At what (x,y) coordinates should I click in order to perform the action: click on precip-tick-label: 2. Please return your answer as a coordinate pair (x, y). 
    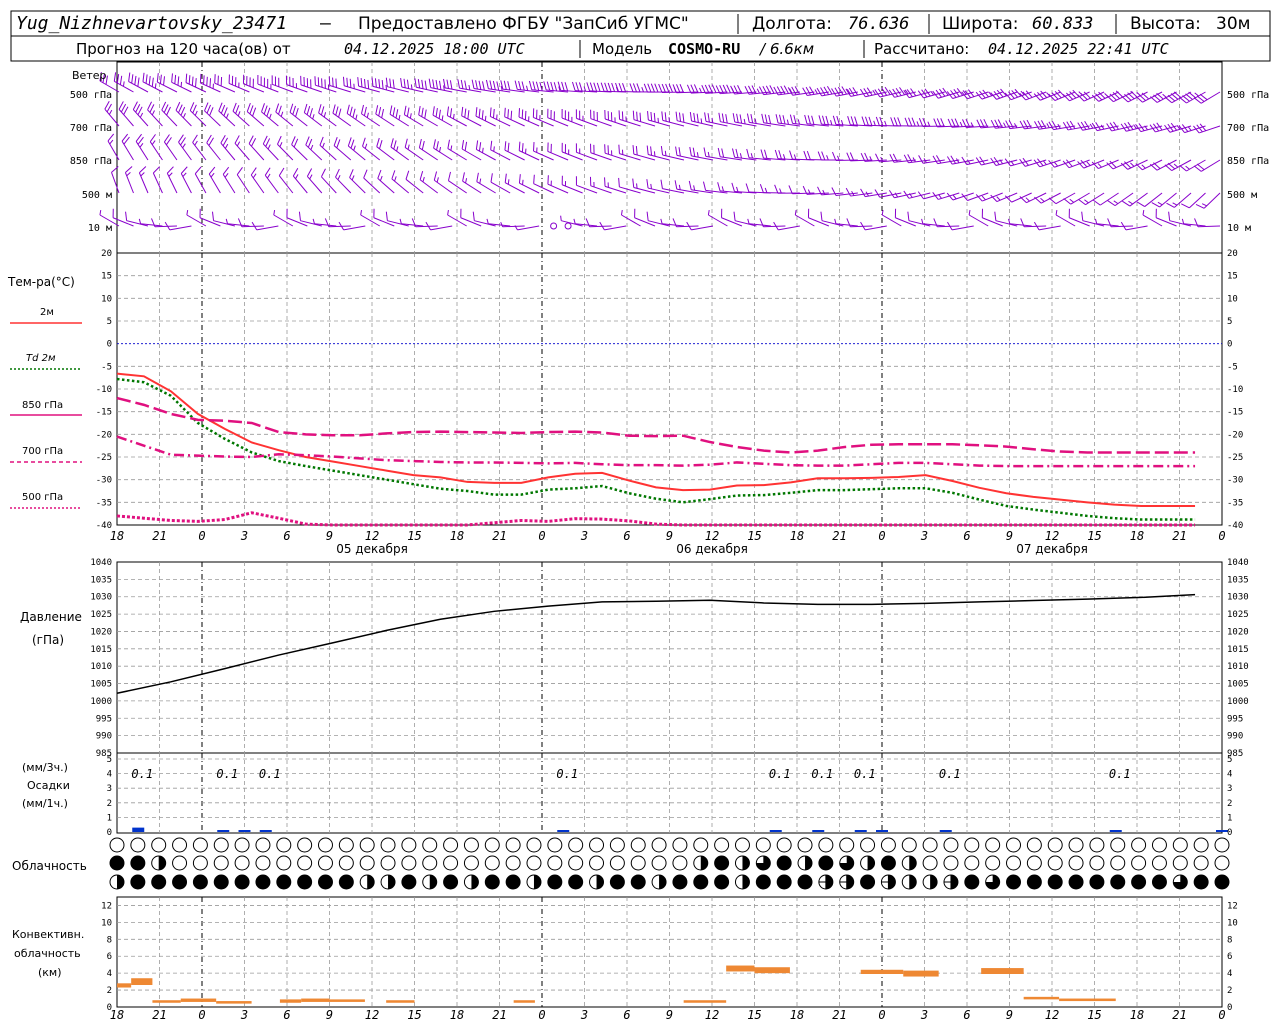
    Looking at the image, I should click on (109, 804).